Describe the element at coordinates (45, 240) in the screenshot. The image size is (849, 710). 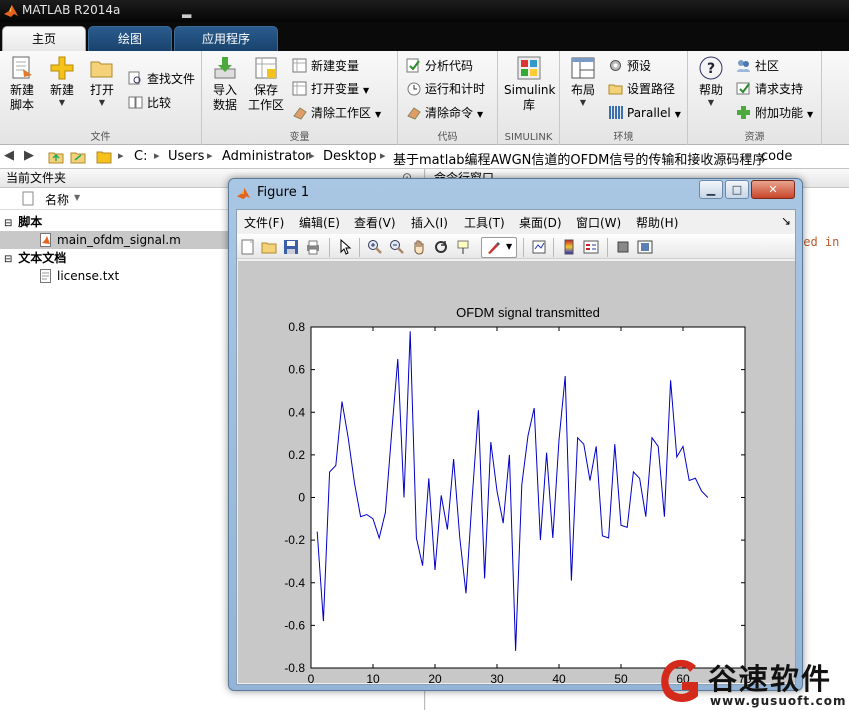
I see `matlab-file-icon` at that location.